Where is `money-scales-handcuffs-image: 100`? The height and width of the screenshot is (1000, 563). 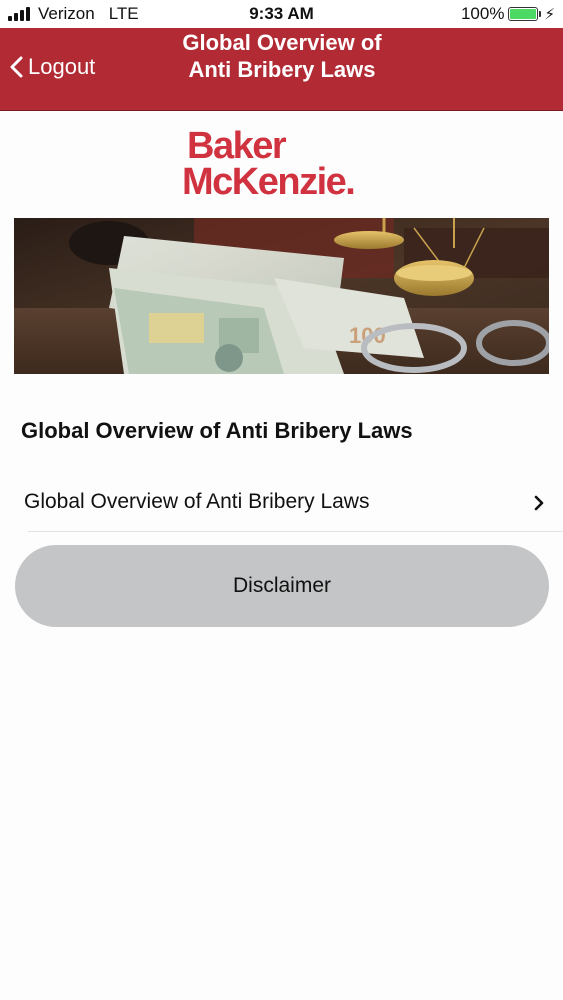
money-scales-handcuffs-image: 100 is located at coordinates (281, 296).